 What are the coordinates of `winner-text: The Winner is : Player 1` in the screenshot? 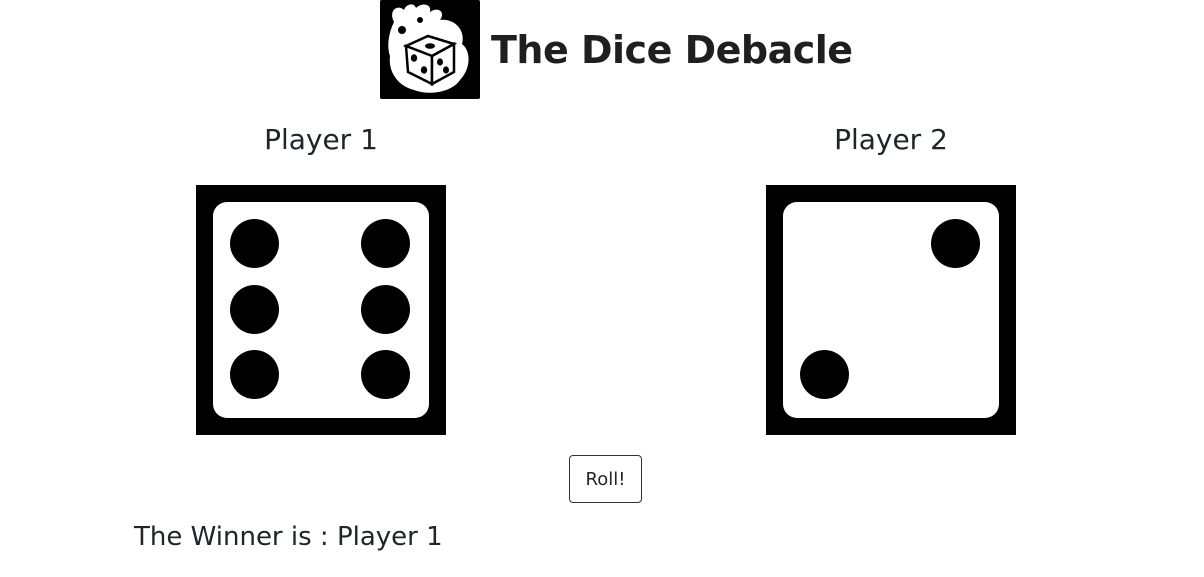 It's located at (288, 537).